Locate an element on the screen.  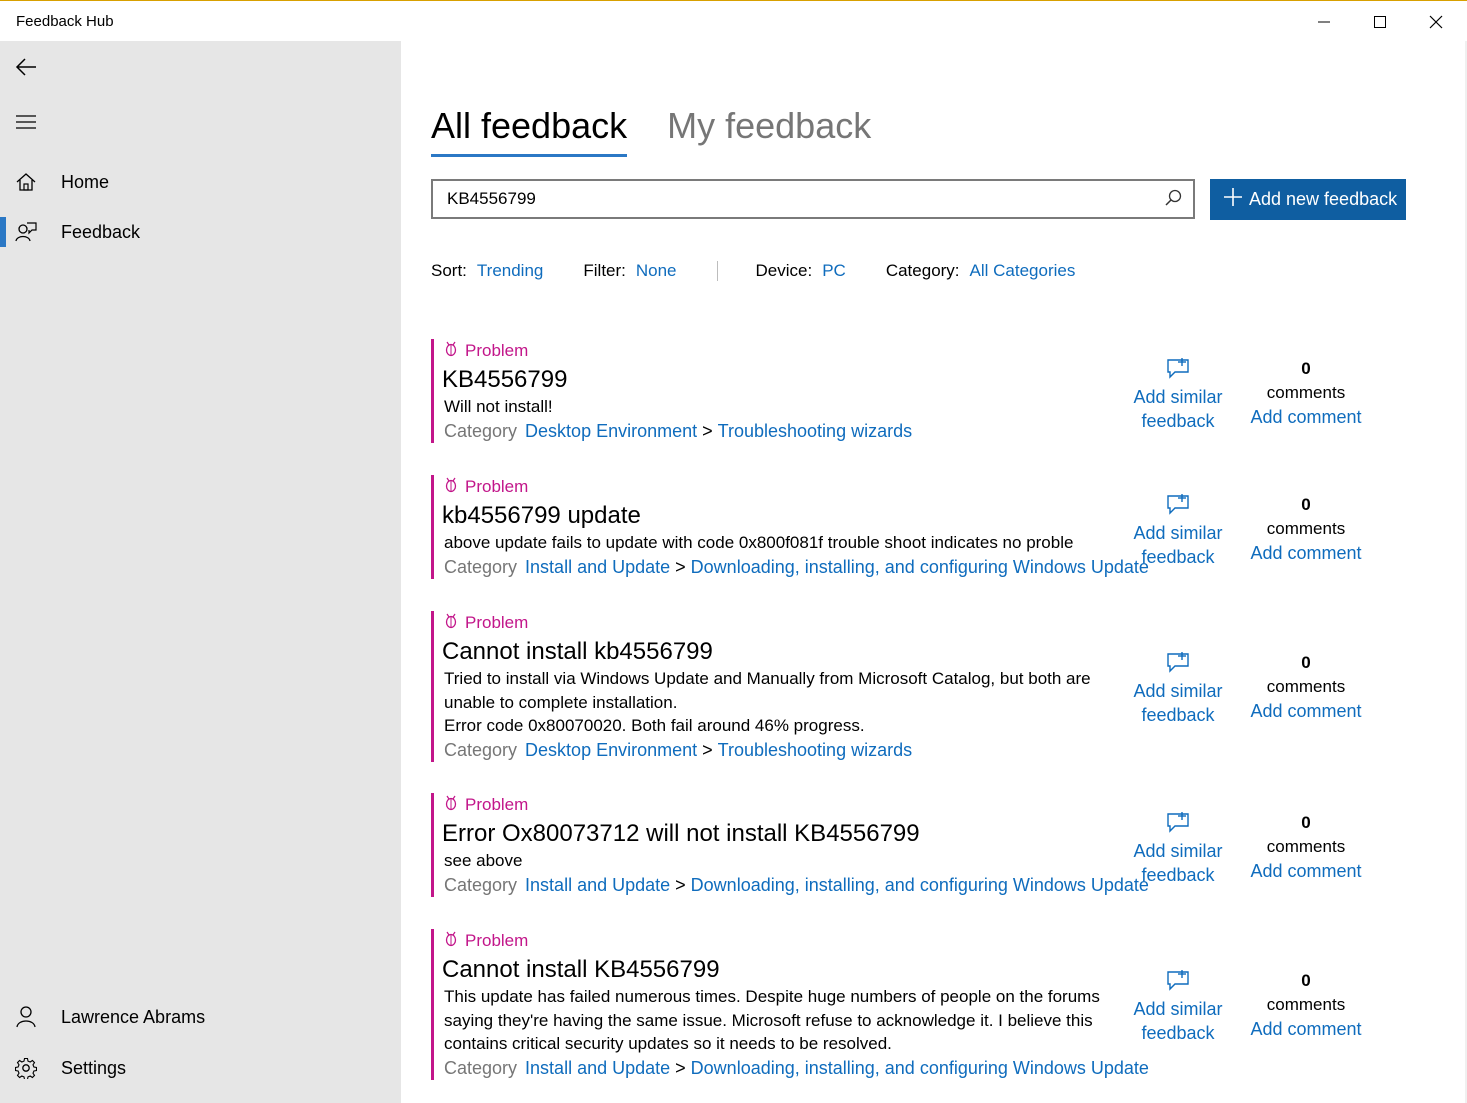
filter-dropdown: None is located at coordinates (656, 271).